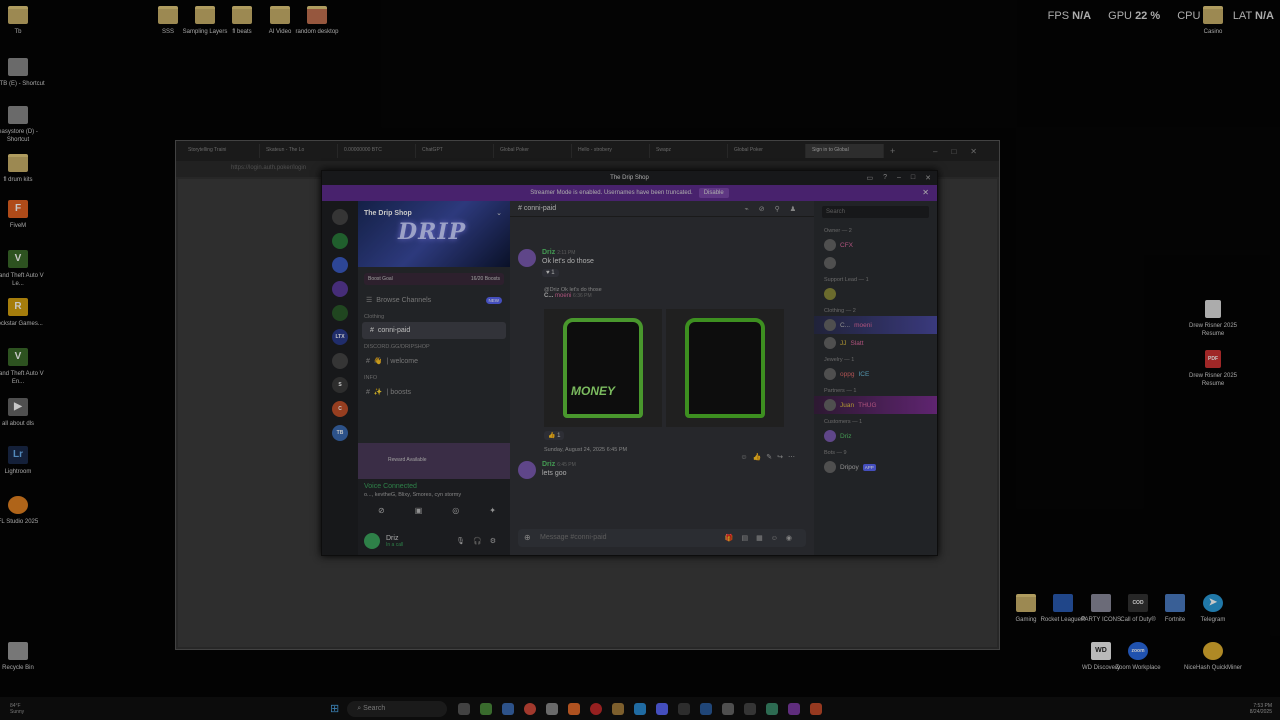 Image resolution: width=1280 pixels, height=720 pixels. I want to click on close-icon: ✕, so click(928, 178).